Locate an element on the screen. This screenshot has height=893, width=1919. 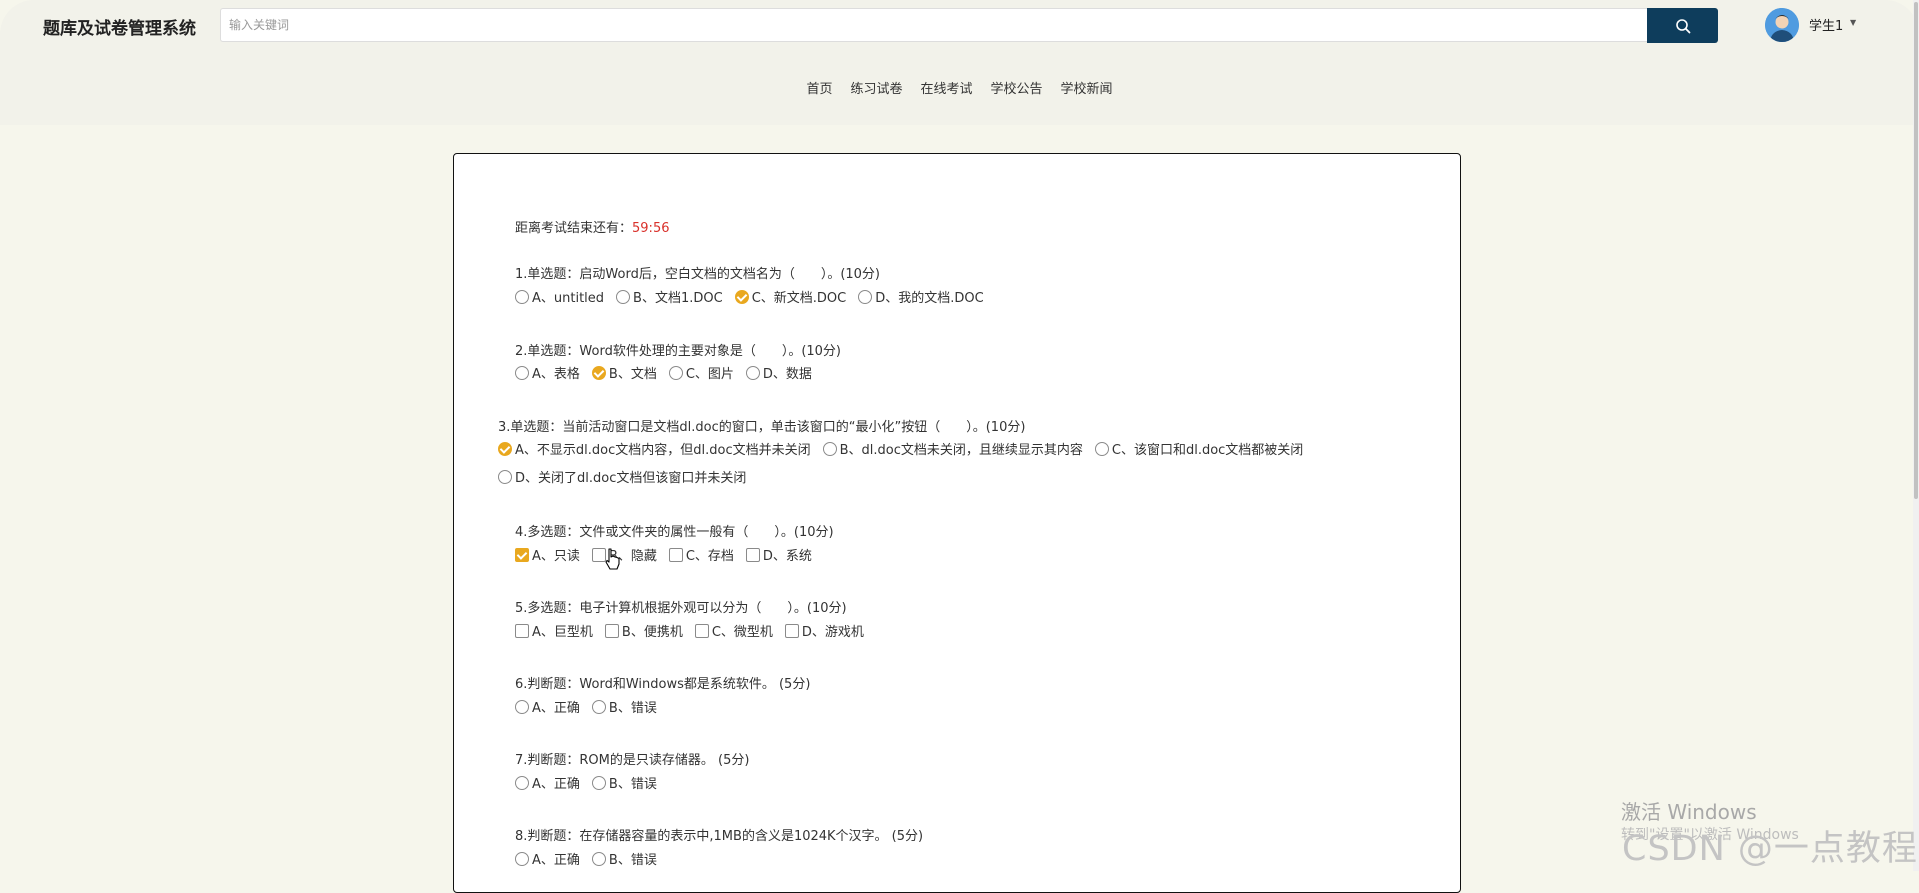
question-title: 1.单选题：启动Word后，空白文档的文档名为（ ）。(10分) is located at coordinates (698, 274).